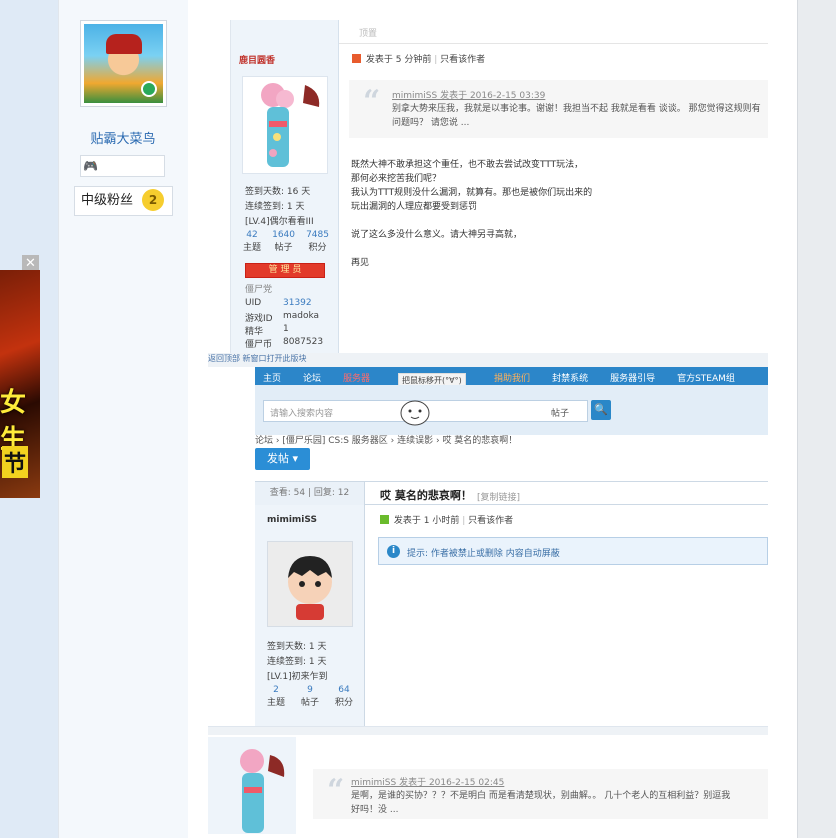 This screenshot has height=838, width=836. Describe the element at coordinates (312, 377) in the screenshot. I see `nav-item: 论坛` at that location.